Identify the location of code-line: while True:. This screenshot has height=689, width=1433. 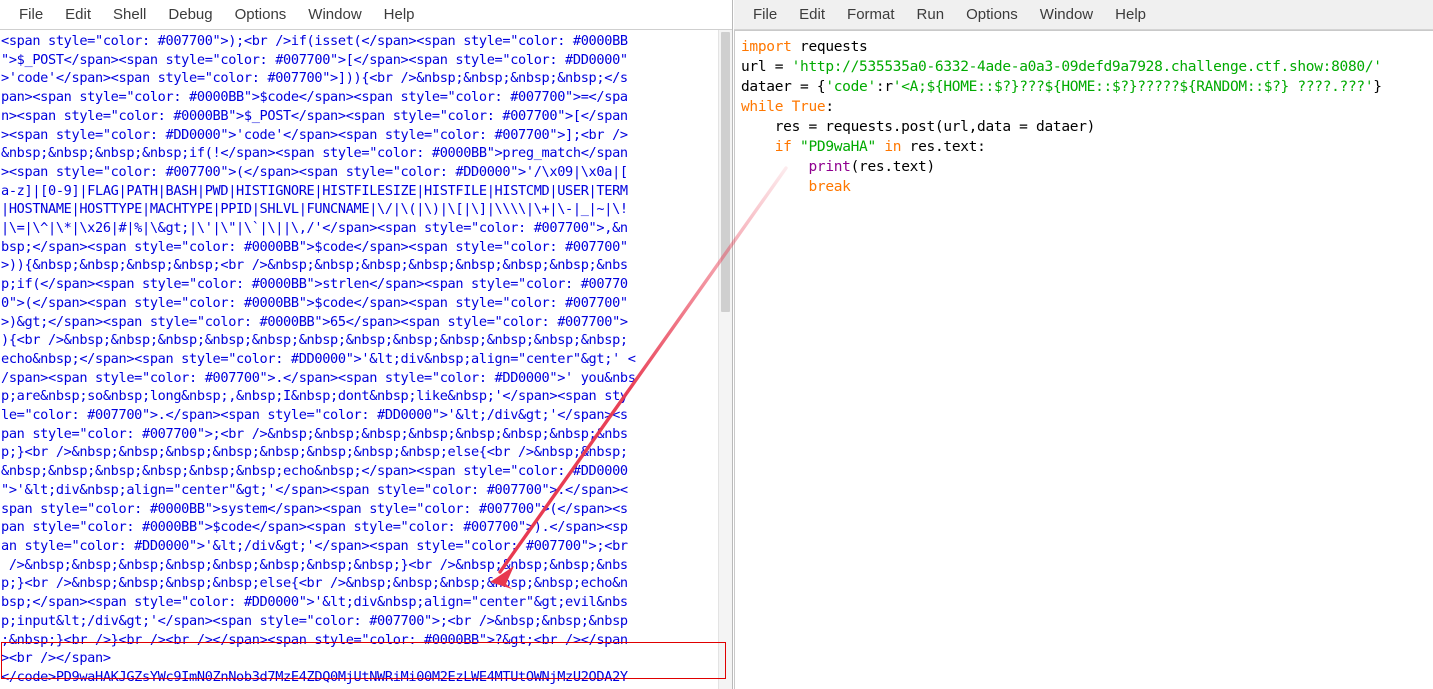
(1087, 107).